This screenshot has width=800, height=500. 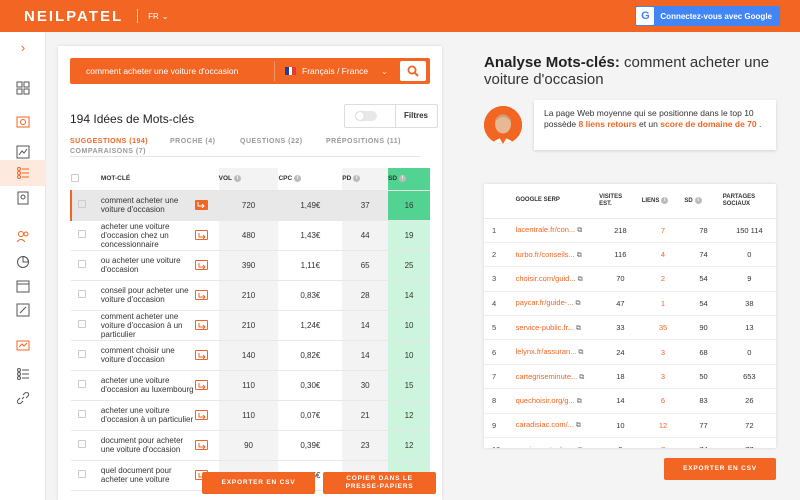 What do you see at coordinates (158, 16) in the screenshot?
I see `language-selector: FR ⌄` at bounding box center [158, 16].